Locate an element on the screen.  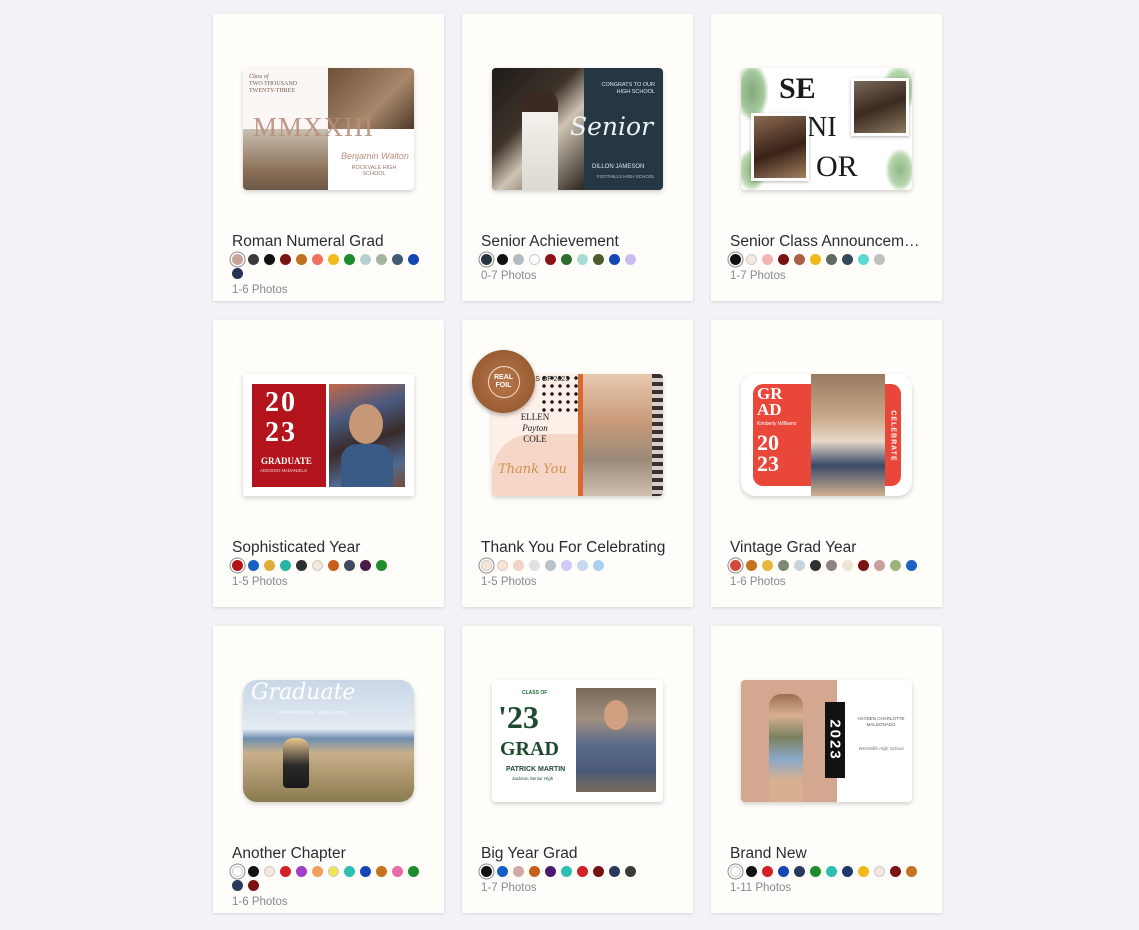
card-thumbnail: 20 23 GRADUATE ADDISON McDANIELS is located at coordinates (328, 435).